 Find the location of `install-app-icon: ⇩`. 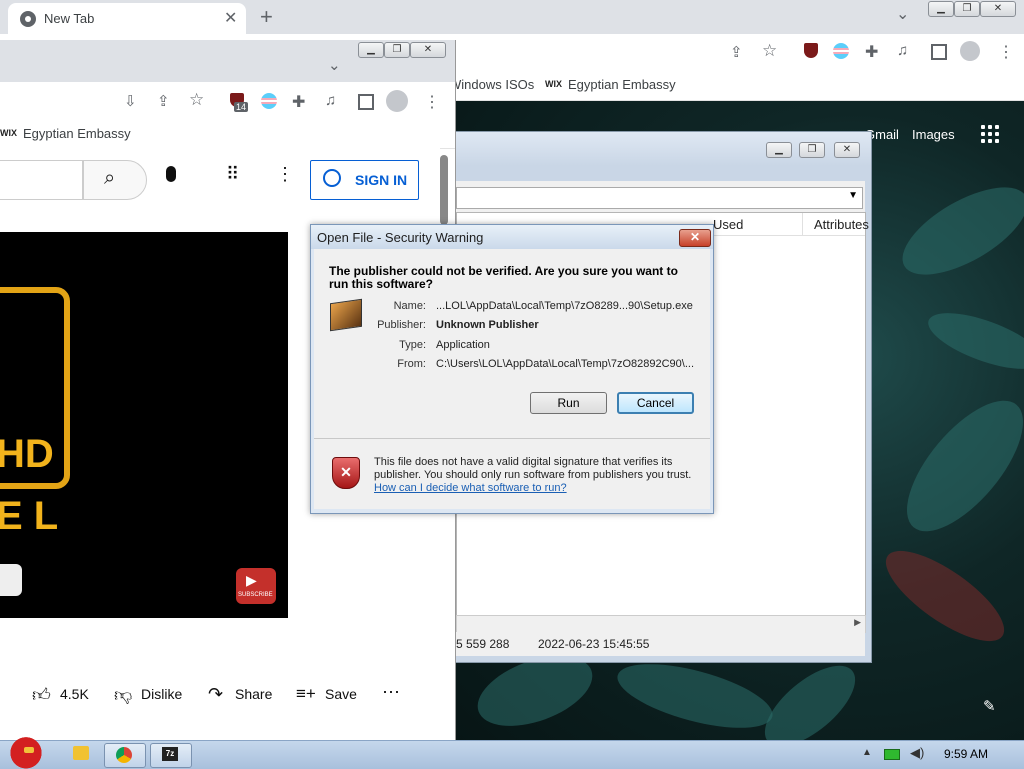

install-app-icon: ⇩ is located at coordinates (130, 101).